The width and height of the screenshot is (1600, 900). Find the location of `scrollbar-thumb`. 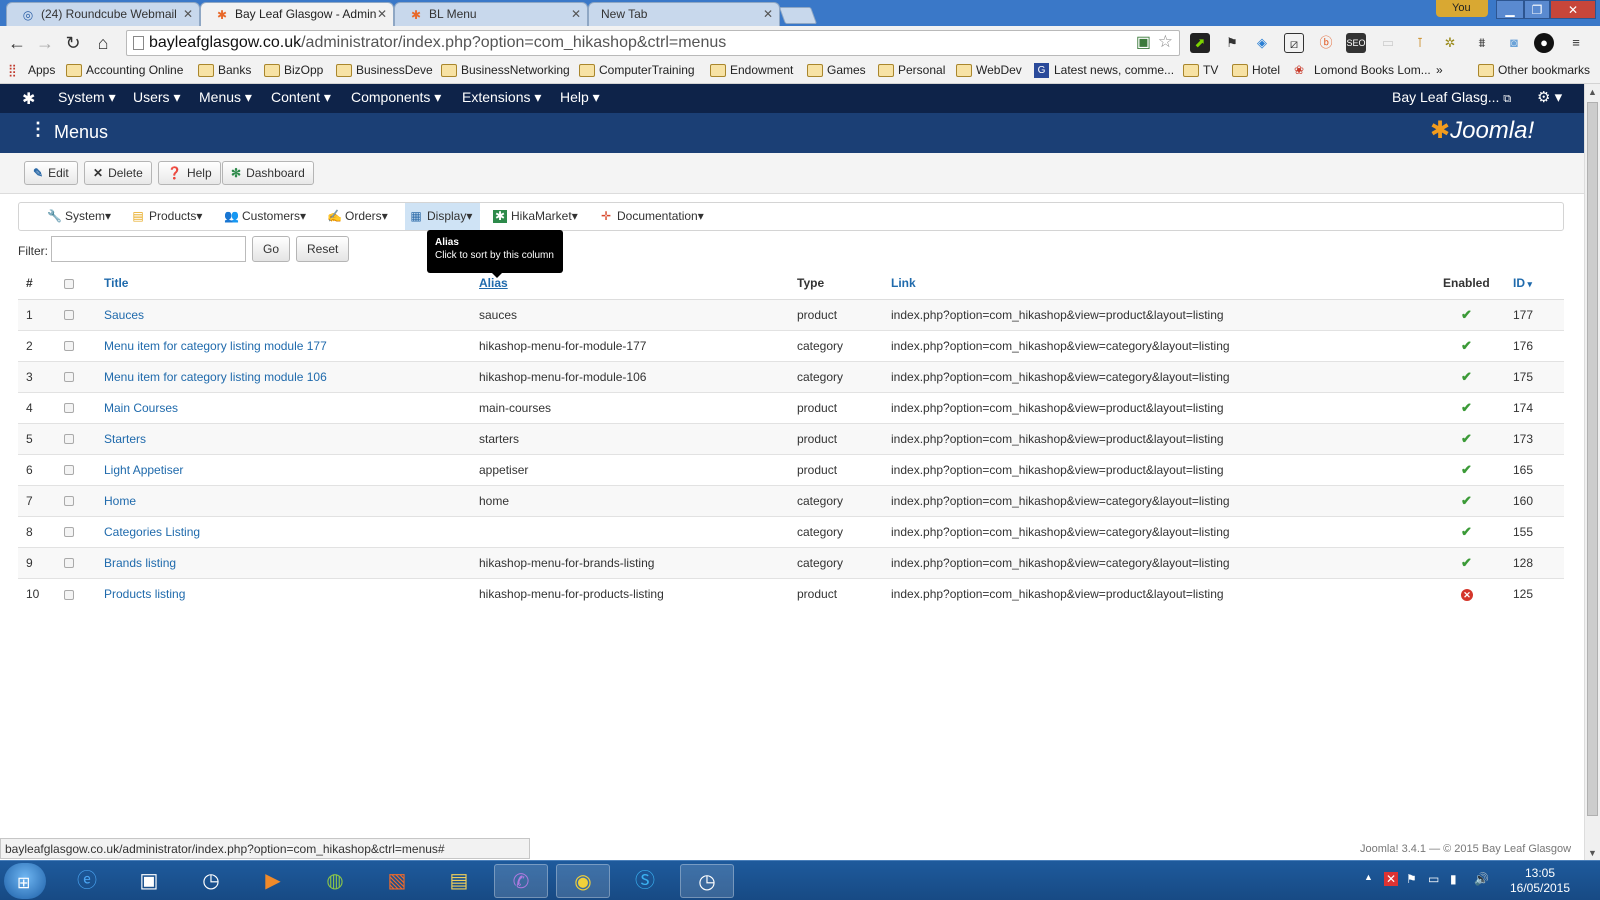

scrollbar-thumb is located at coordinates (1592, 459).